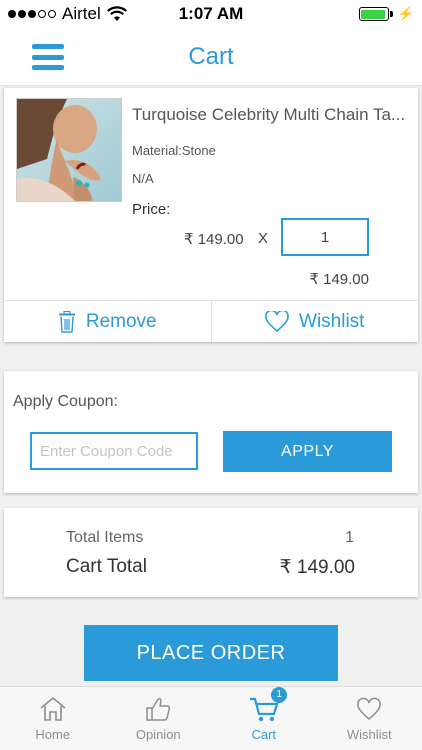  I want to click on apply-coupon-button: APPLY, so click(307, 451).